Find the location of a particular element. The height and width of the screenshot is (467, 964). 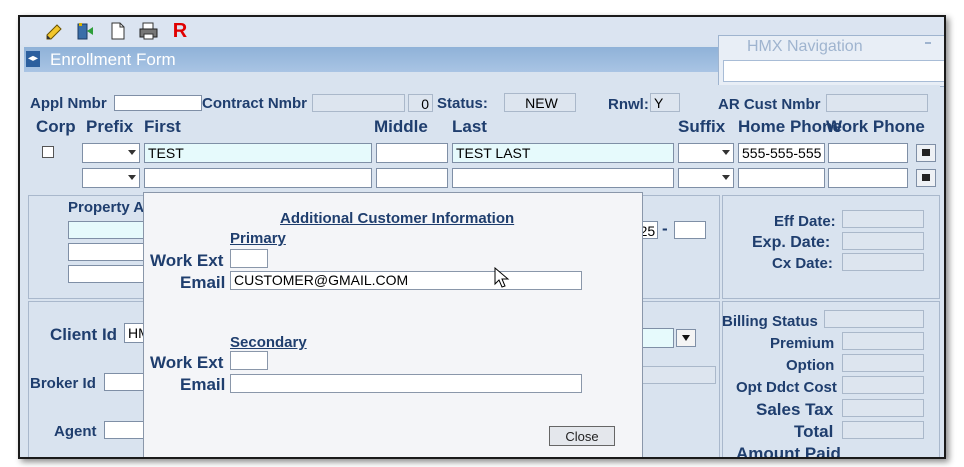

contract-count: 0 is located at coordinates (420, 103).